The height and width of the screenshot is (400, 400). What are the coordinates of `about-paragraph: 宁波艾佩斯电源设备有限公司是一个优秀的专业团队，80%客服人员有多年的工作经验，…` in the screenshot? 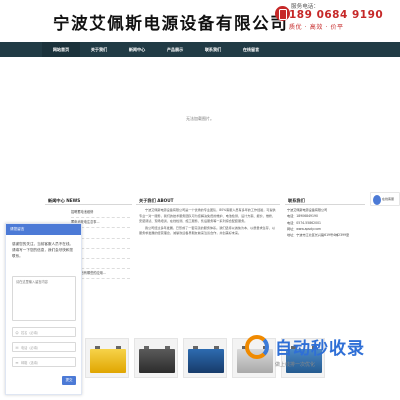 It's located at (207, 216).